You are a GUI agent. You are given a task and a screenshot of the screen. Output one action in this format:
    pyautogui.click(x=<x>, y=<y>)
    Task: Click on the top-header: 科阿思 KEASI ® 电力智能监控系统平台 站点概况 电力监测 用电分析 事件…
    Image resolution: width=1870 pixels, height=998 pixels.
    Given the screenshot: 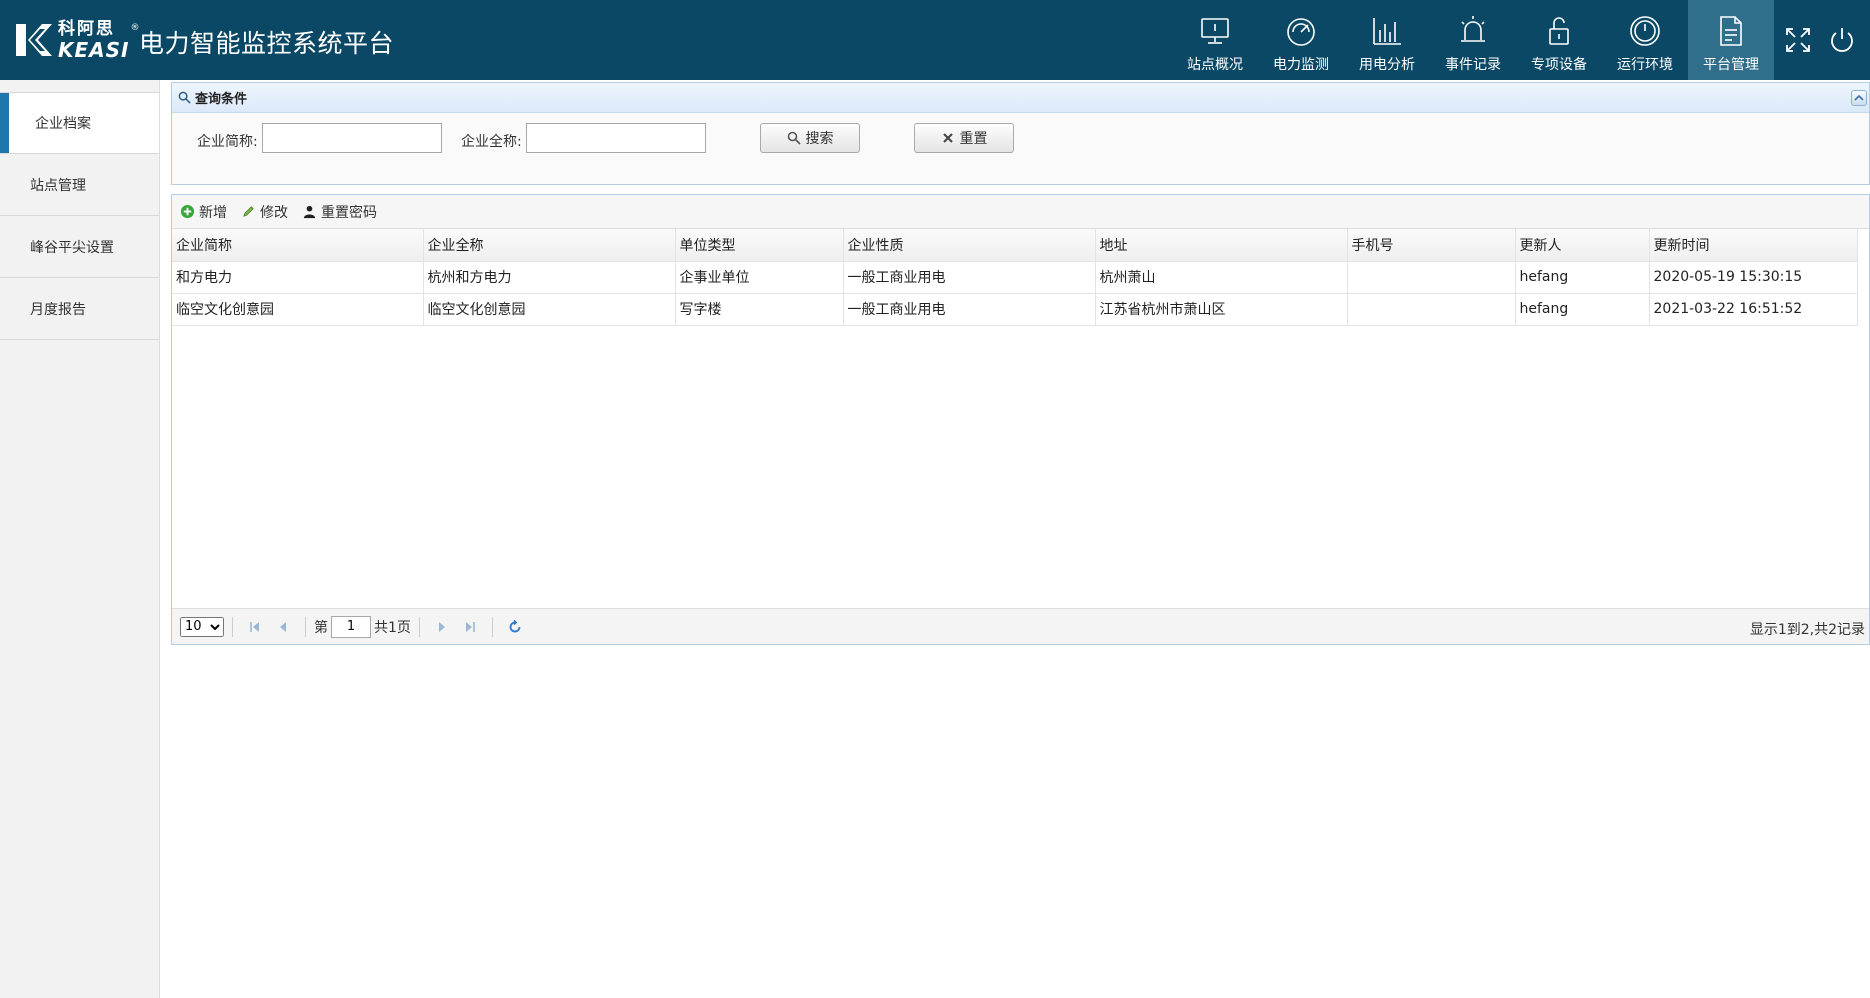 What is the action you would take?
    pyautogui.click(x=935, y=40)
    